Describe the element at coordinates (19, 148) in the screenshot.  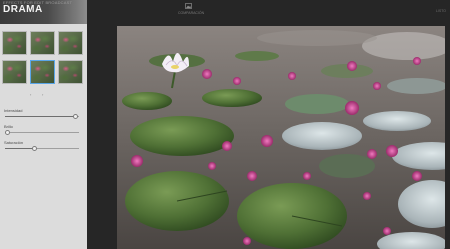
I see `saturation-slider-fill` at that location.